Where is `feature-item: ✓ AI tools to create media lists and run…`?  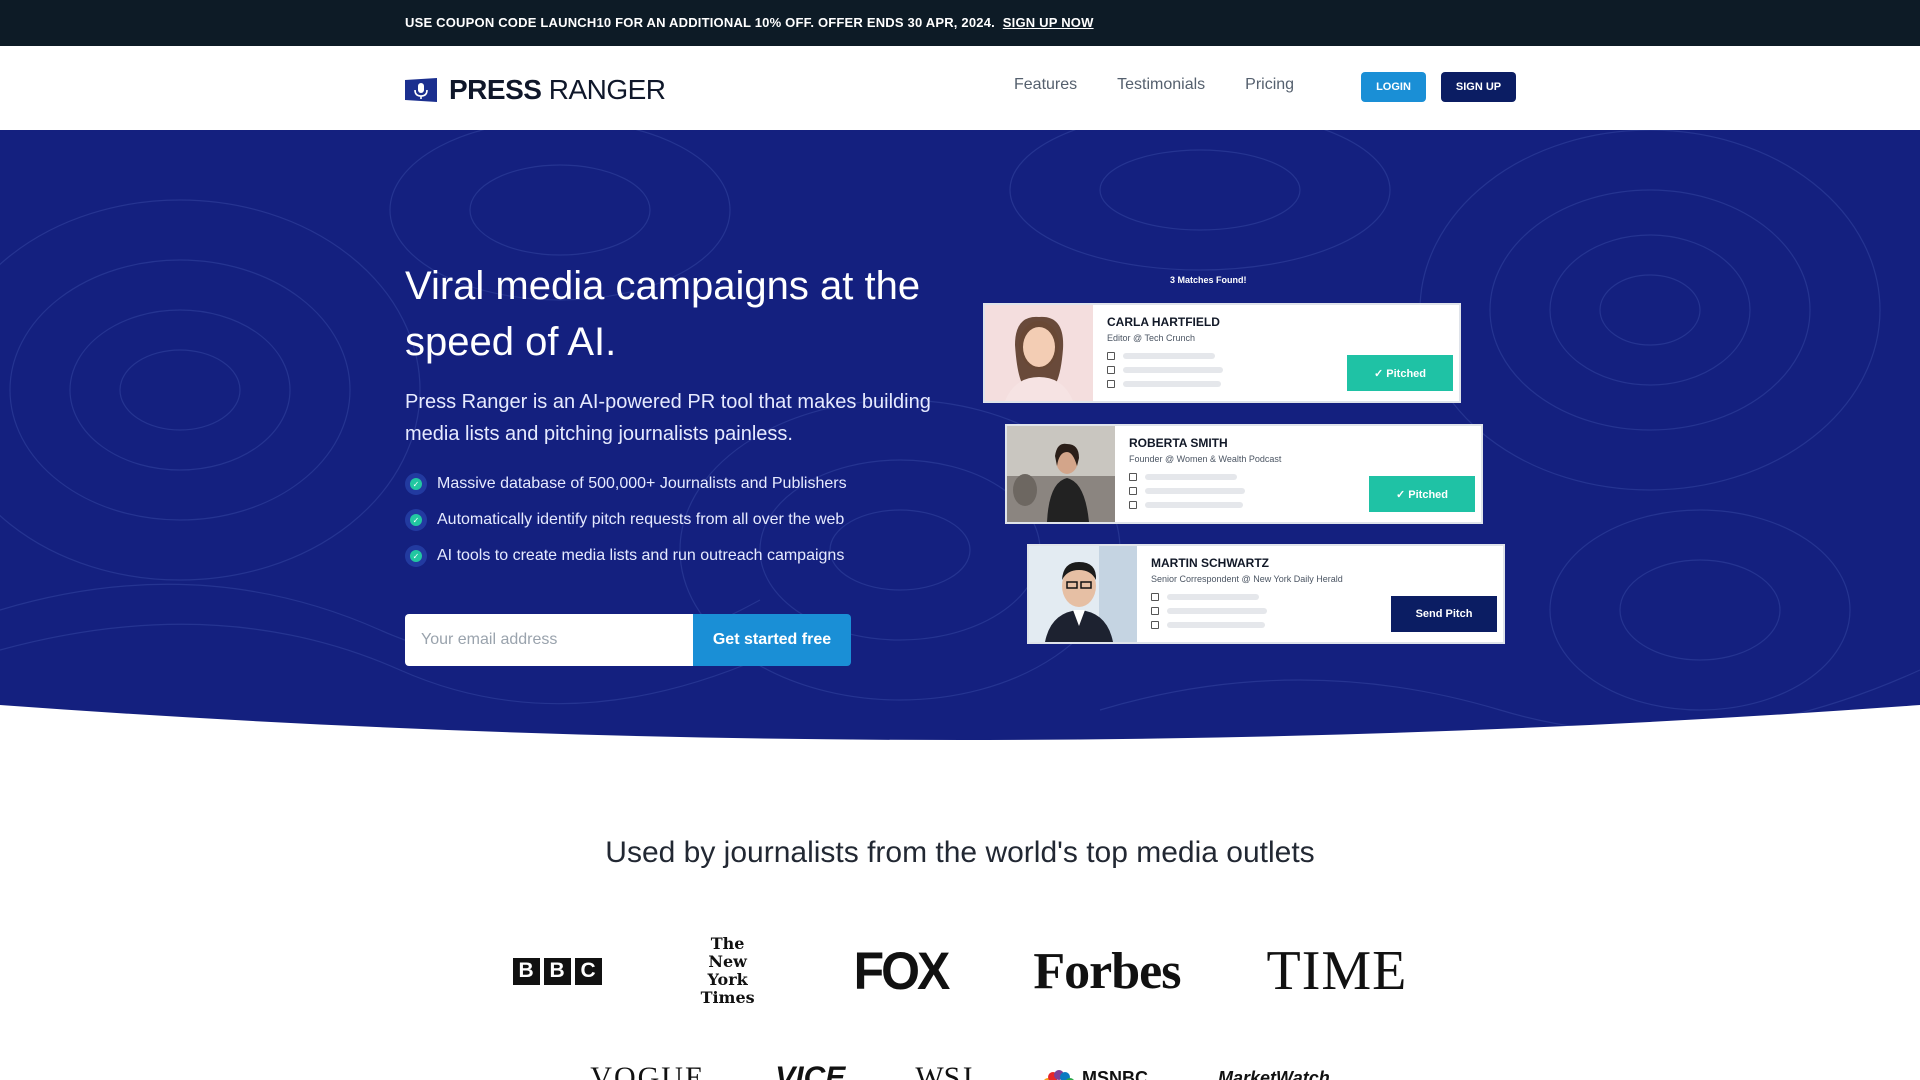 feature-item: ✓ AI tools to create media lists and run… is located at coordinates (626, 556).